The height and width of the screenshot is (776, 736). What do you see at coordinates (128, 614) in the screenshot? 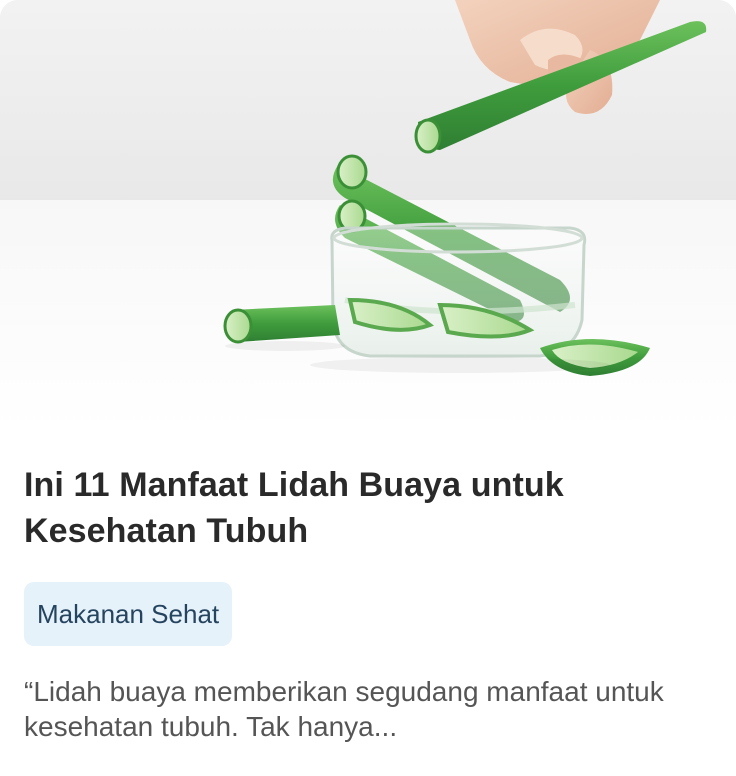
I see `category-badge: Makanan Sehat` at bounding box center [128, 614].